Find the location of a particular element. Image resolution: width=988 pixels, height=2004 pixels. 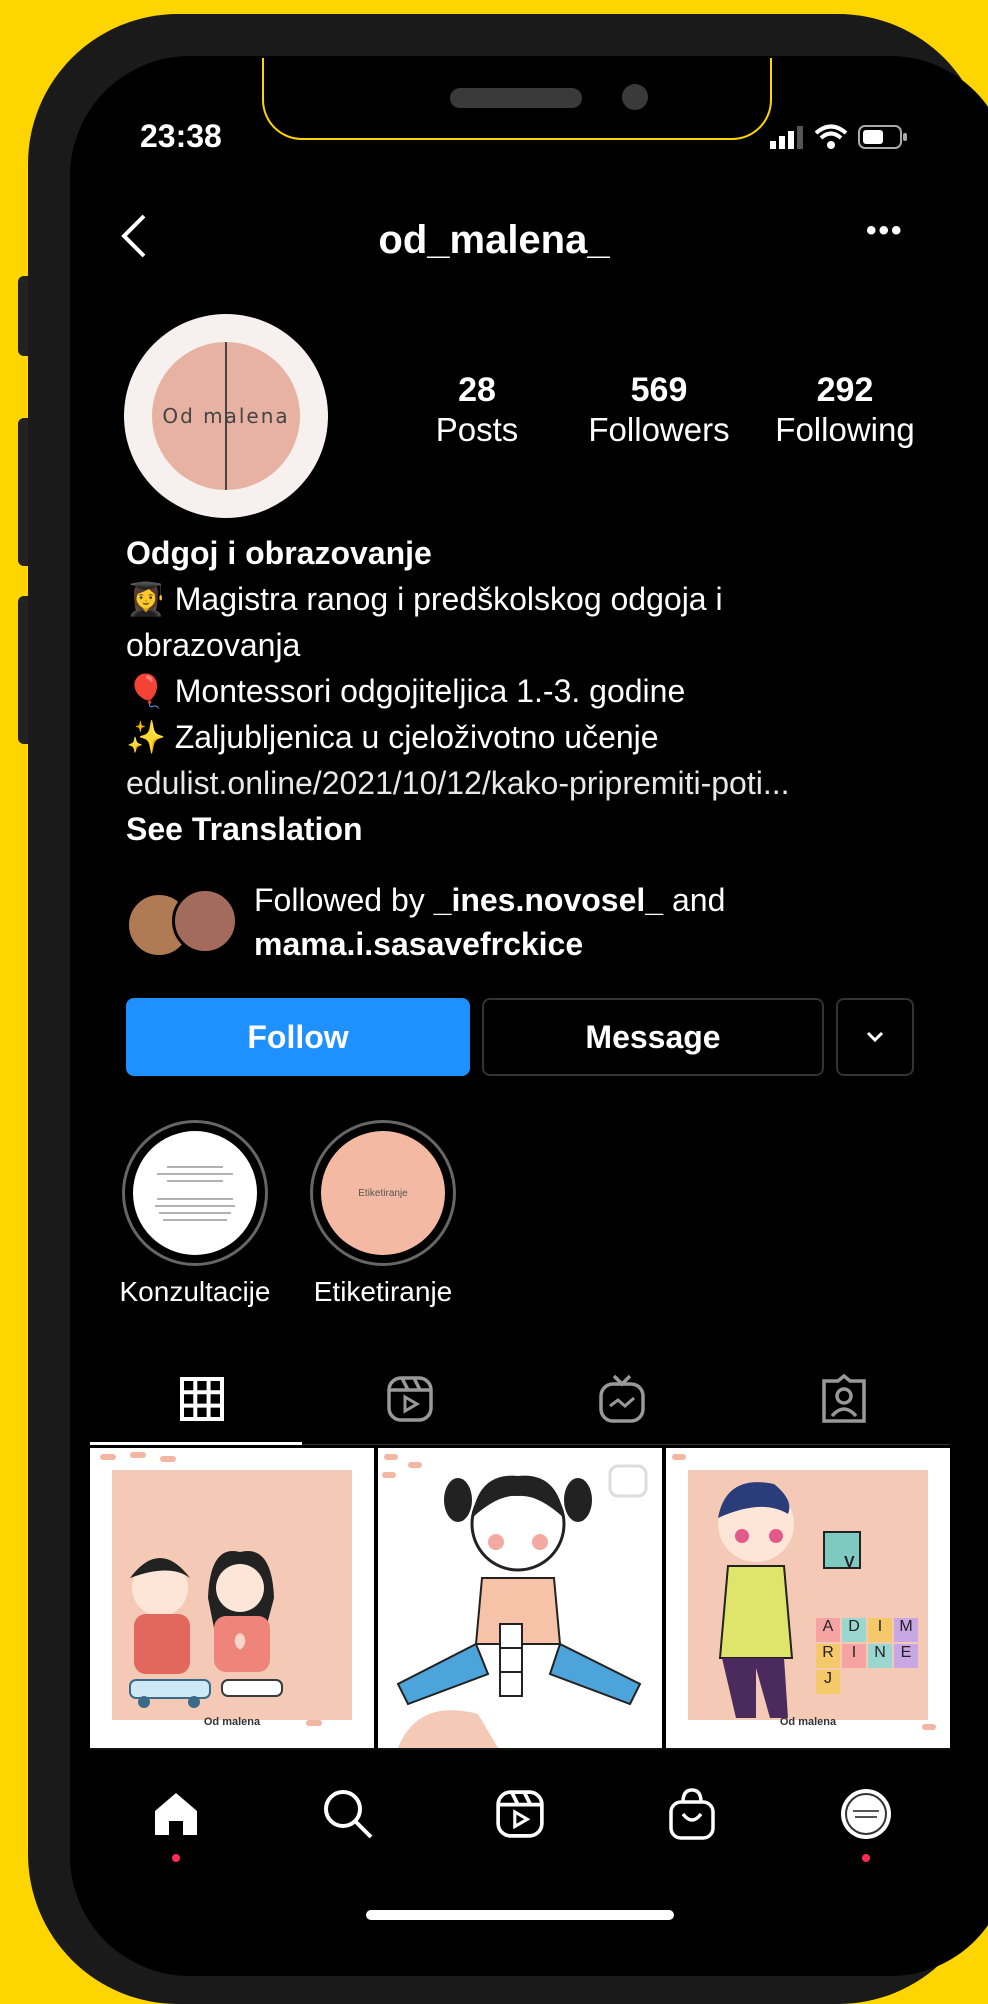

followed-by-user: mama.i.sasavefrckice is located at coordinates (418, 944).